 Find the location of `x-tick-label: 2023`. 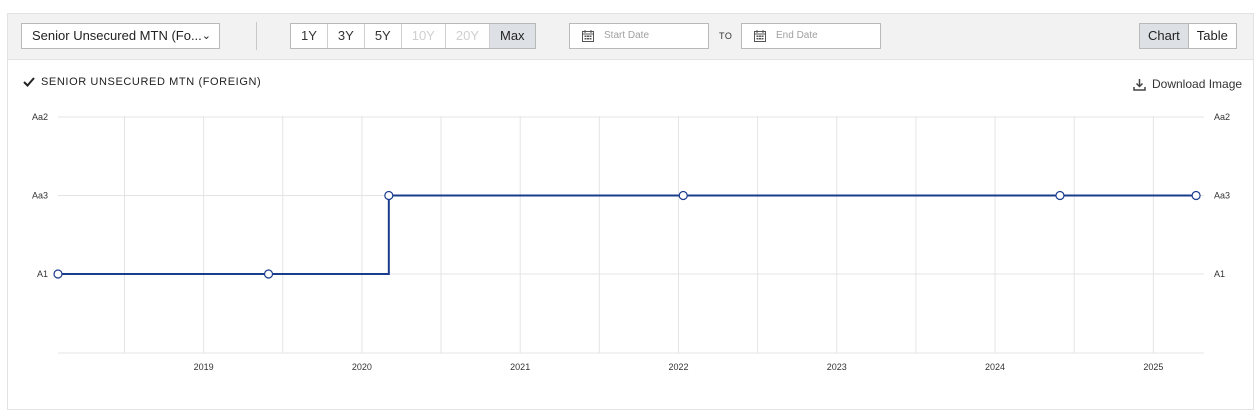

x-tick-label: 2023 is located at coordinates (837, 367).